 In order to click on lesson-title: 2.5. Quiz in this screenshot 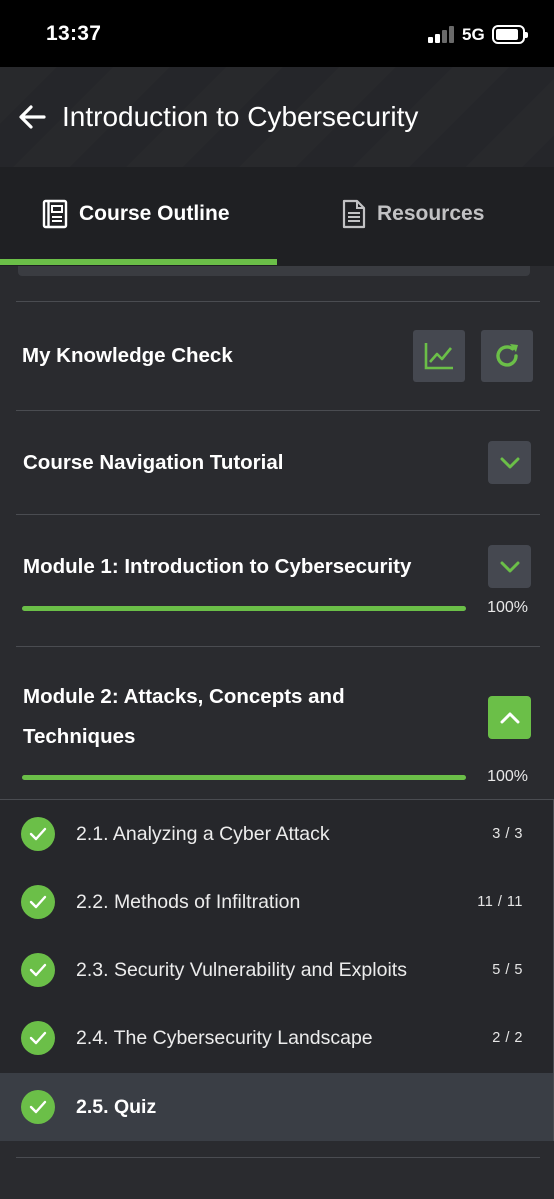, I will do `click(116, 1106)`.